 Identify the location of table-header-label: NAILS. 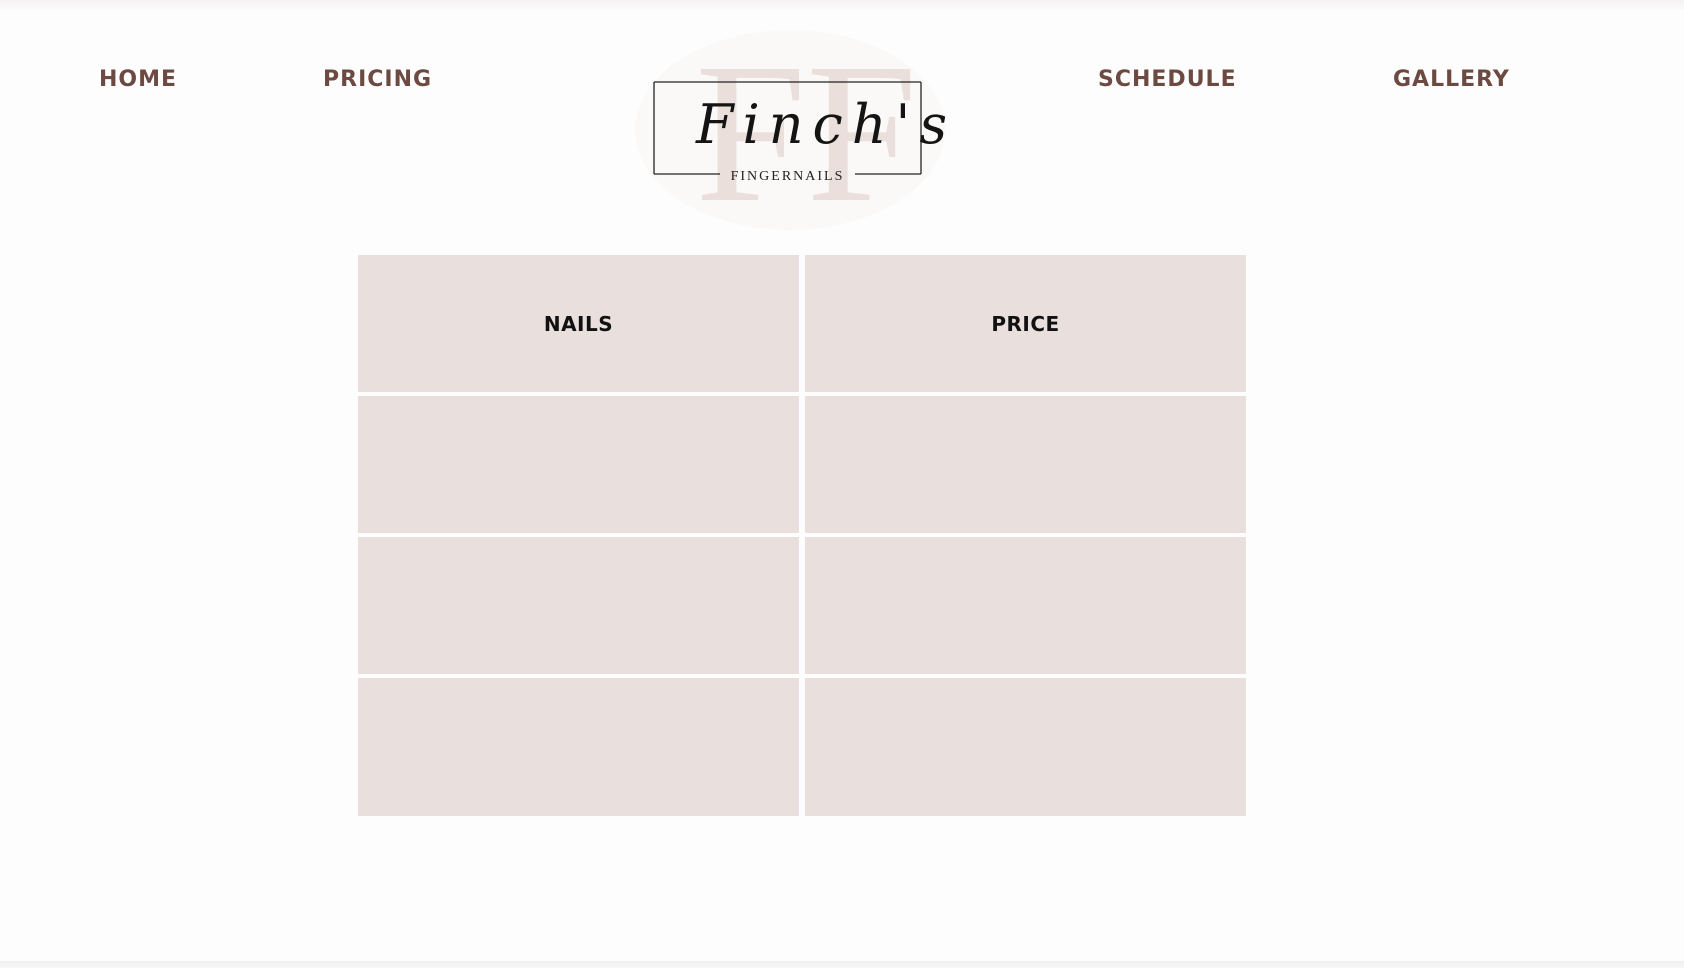
(578, 323).